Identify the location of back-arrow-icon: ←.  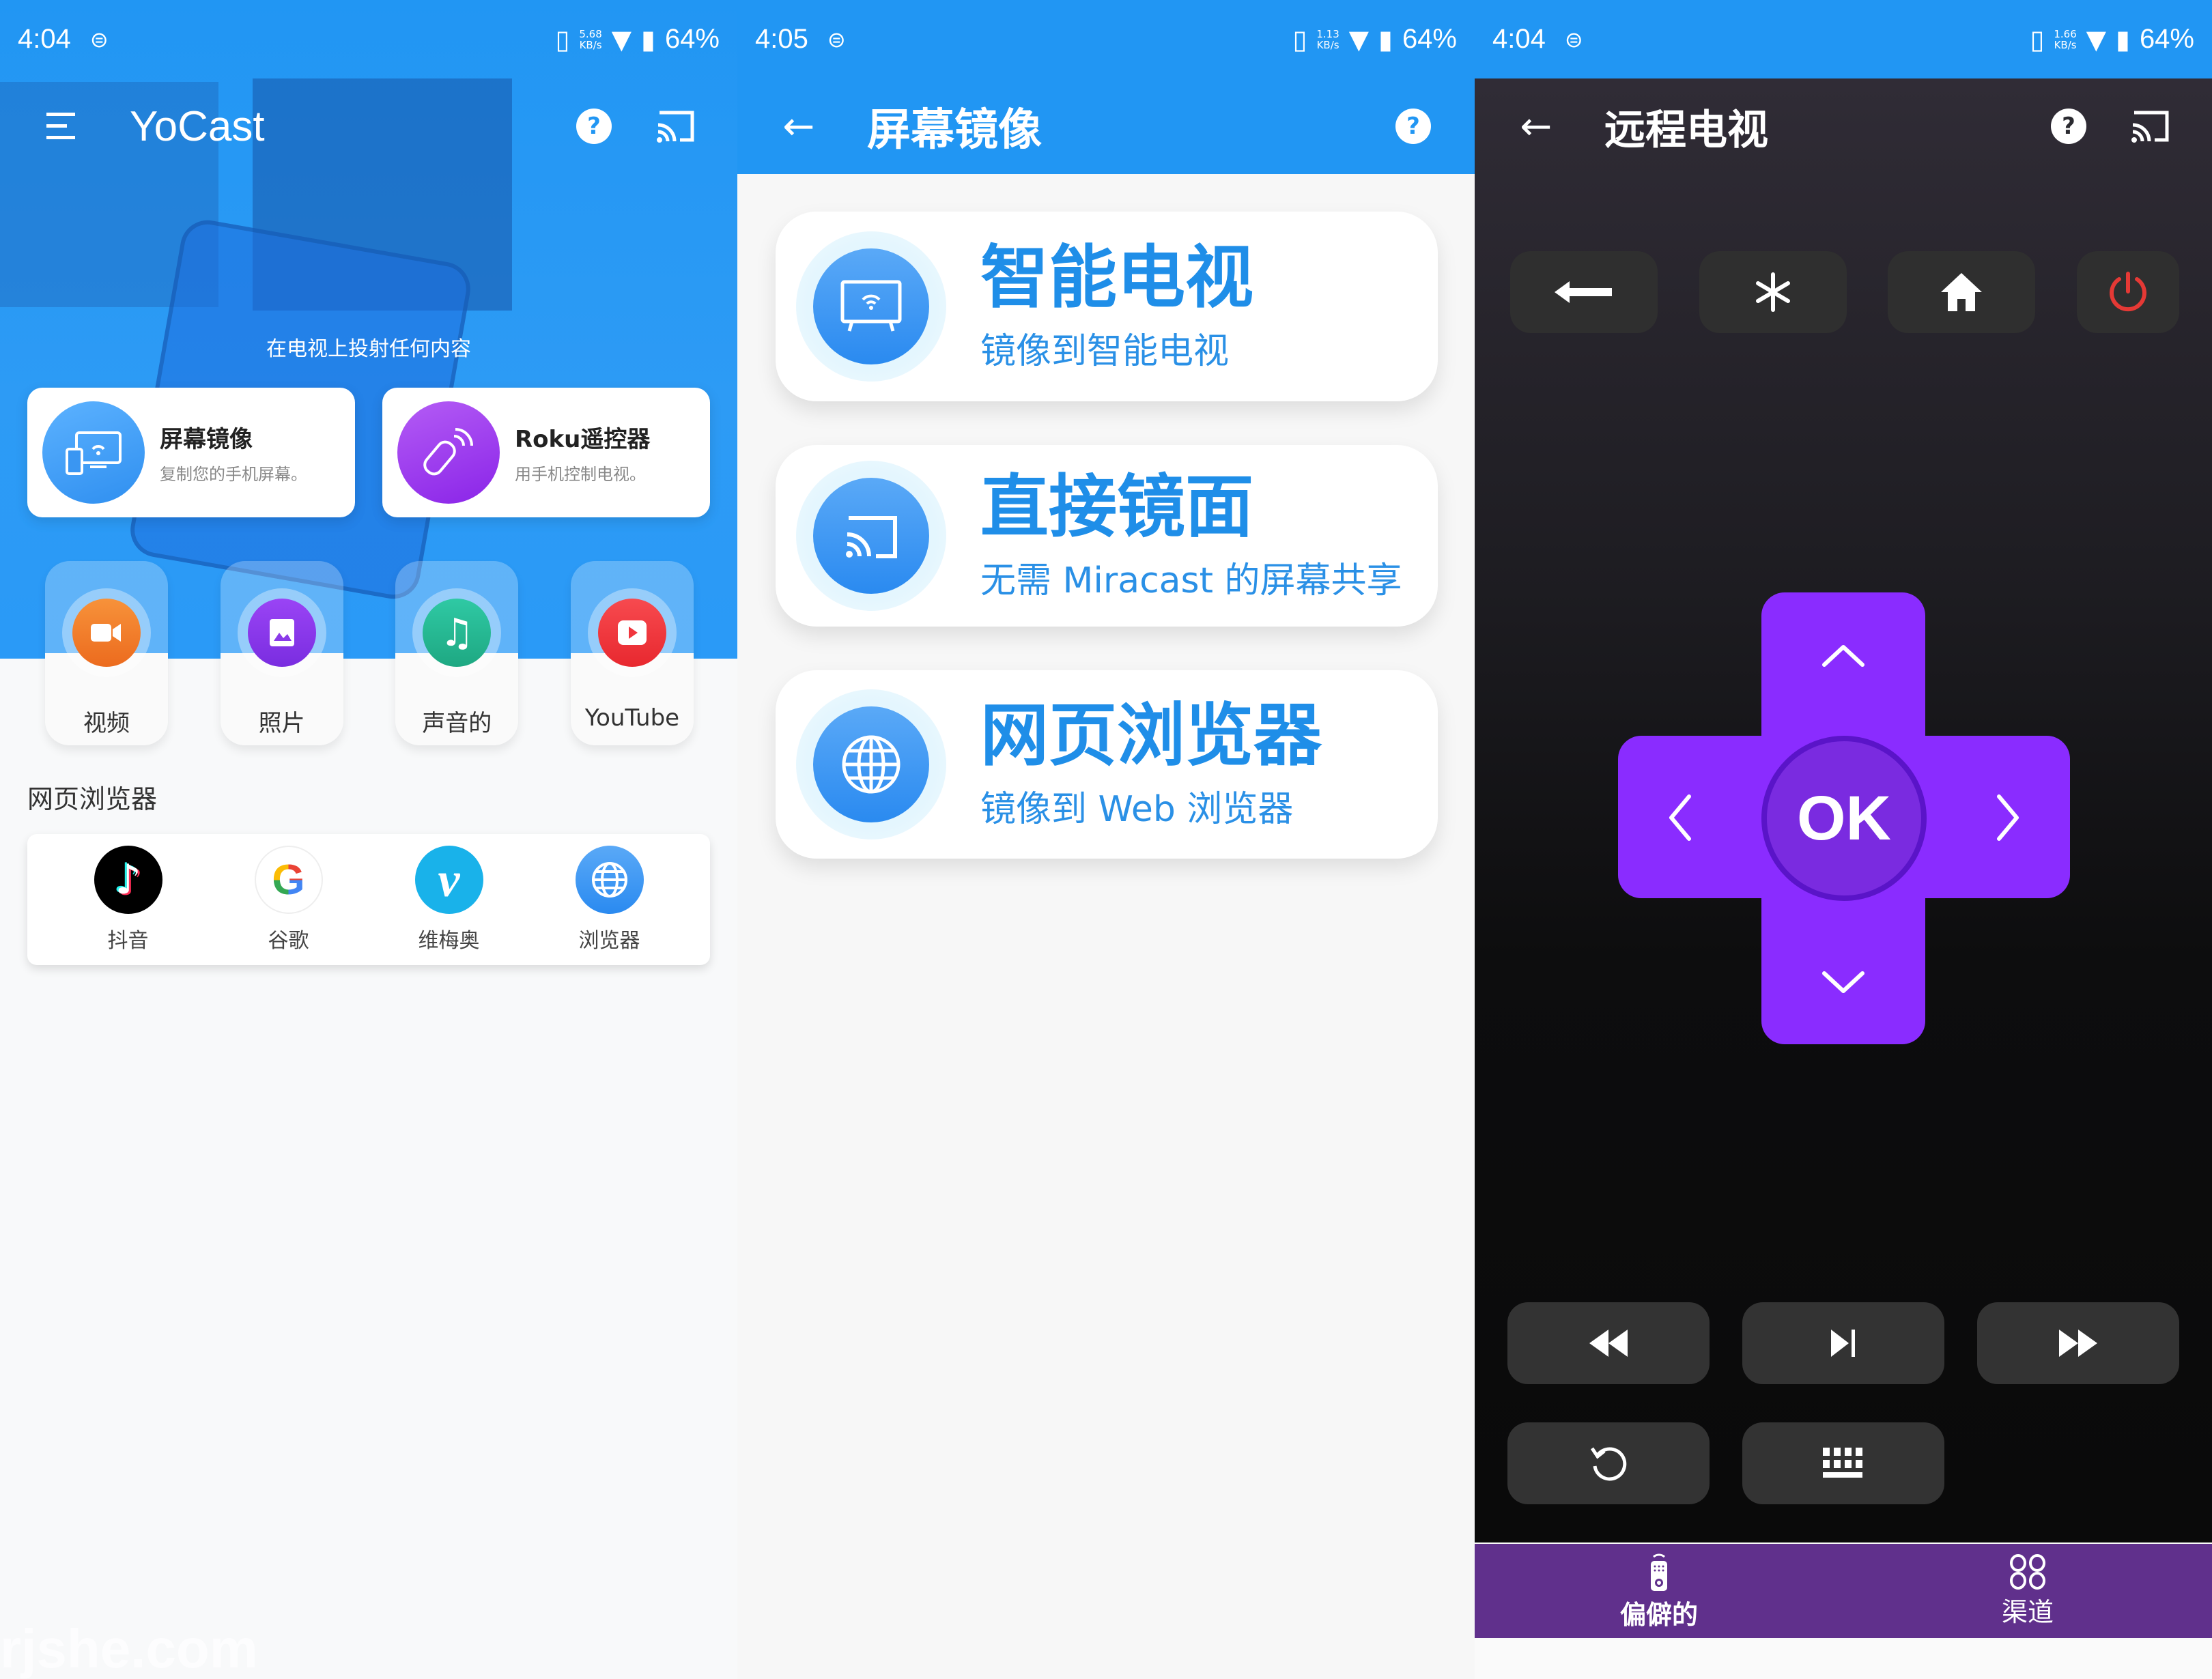
(798, 126).